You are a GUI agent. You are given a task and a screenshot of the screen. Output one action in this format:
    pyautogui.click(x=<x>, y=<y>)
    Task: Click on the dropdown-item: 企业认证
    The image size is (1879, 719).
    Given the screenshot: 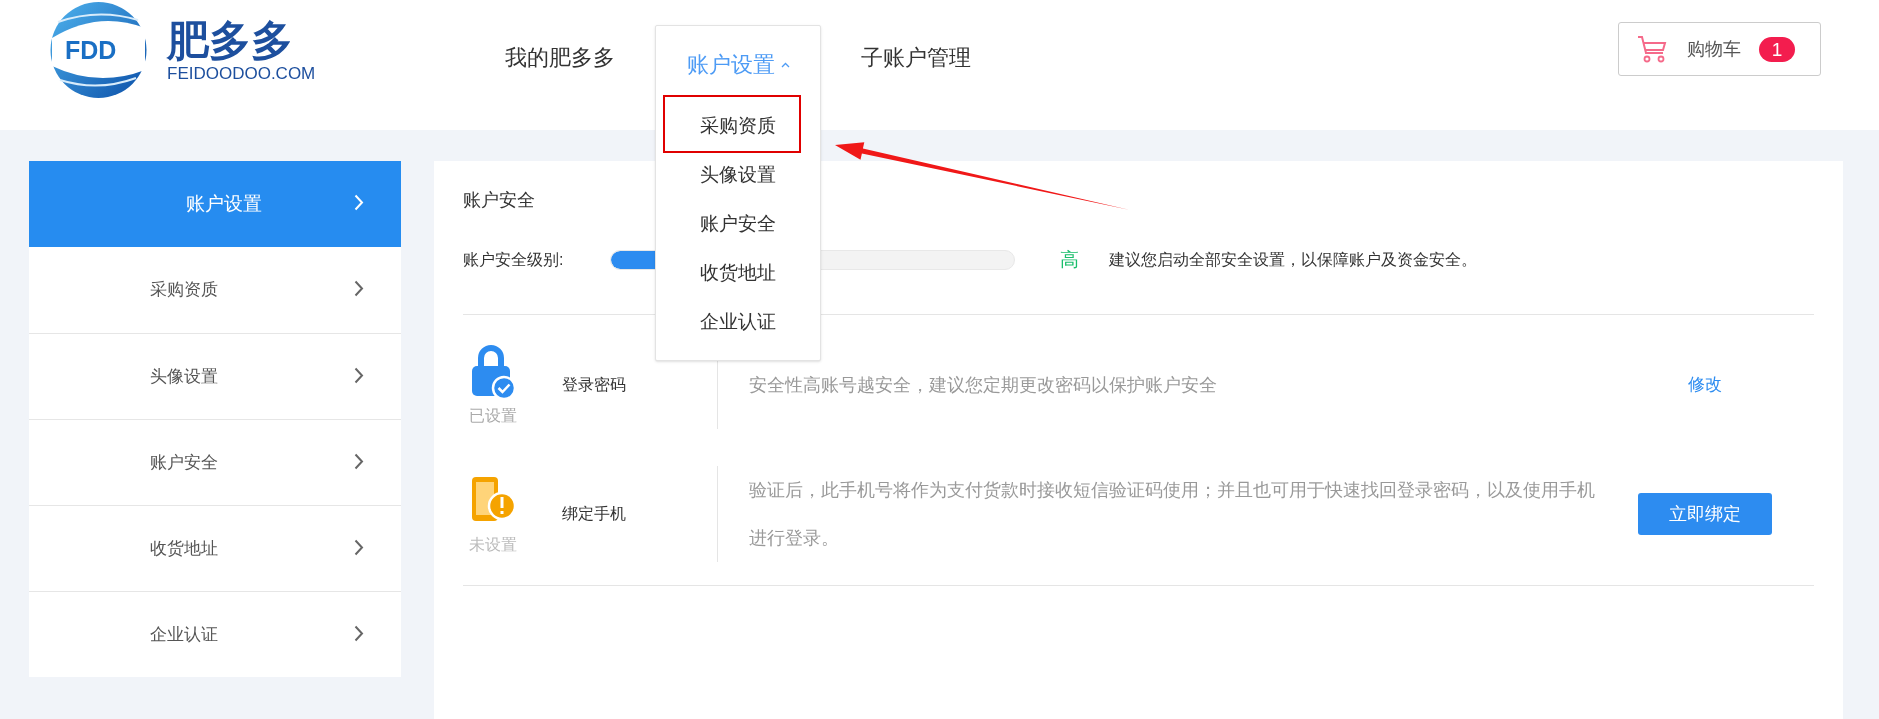 What is the action you would take?
    pyautogui.click(x=738, y=322)
    